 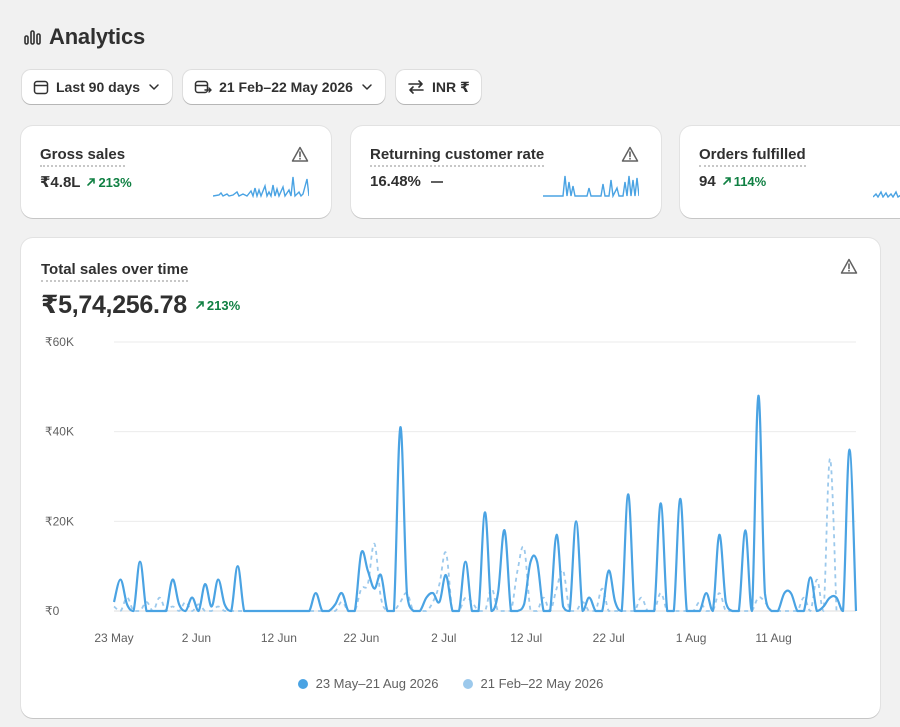 What do you see at coordinates (506, 172) in the screenshot?
I see `metric-card-returning-customer-rate: Returning customer rate 16.48%` at bounding box center [506, 172].